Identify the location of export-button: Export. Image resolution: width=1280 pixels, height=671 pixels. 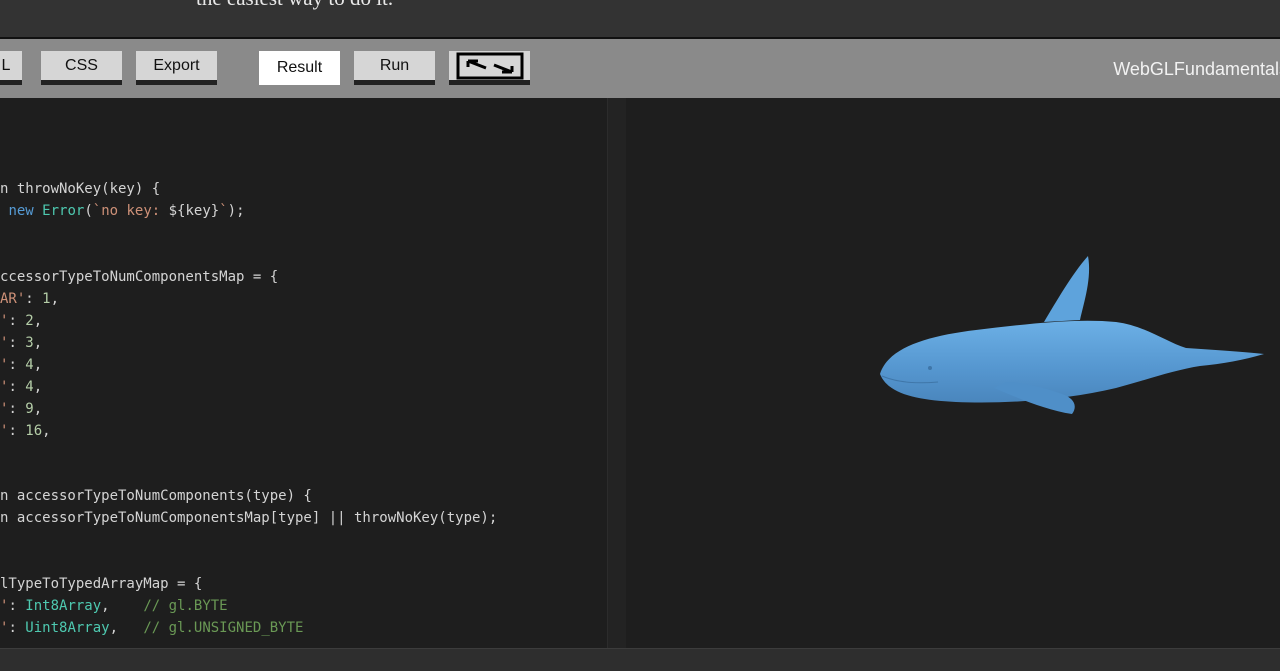
(176, 68).